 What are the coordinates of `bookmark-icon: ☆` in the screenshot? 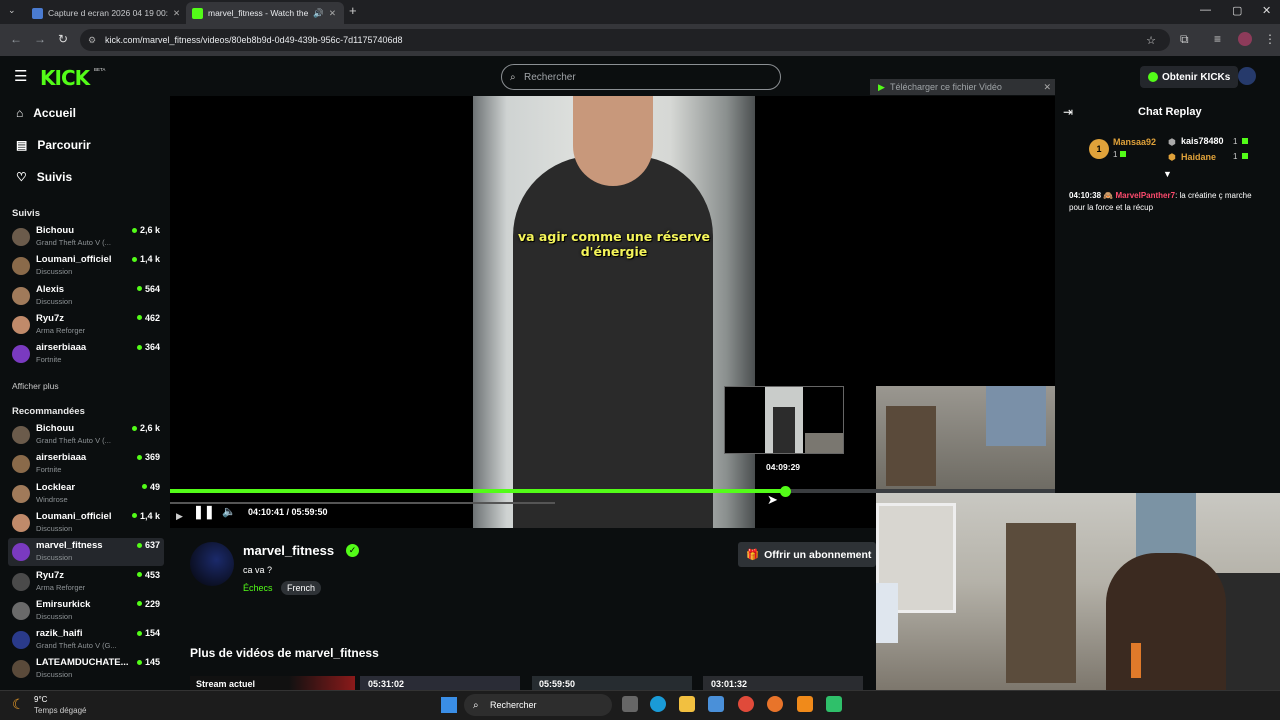 It's located at (1151, 40).